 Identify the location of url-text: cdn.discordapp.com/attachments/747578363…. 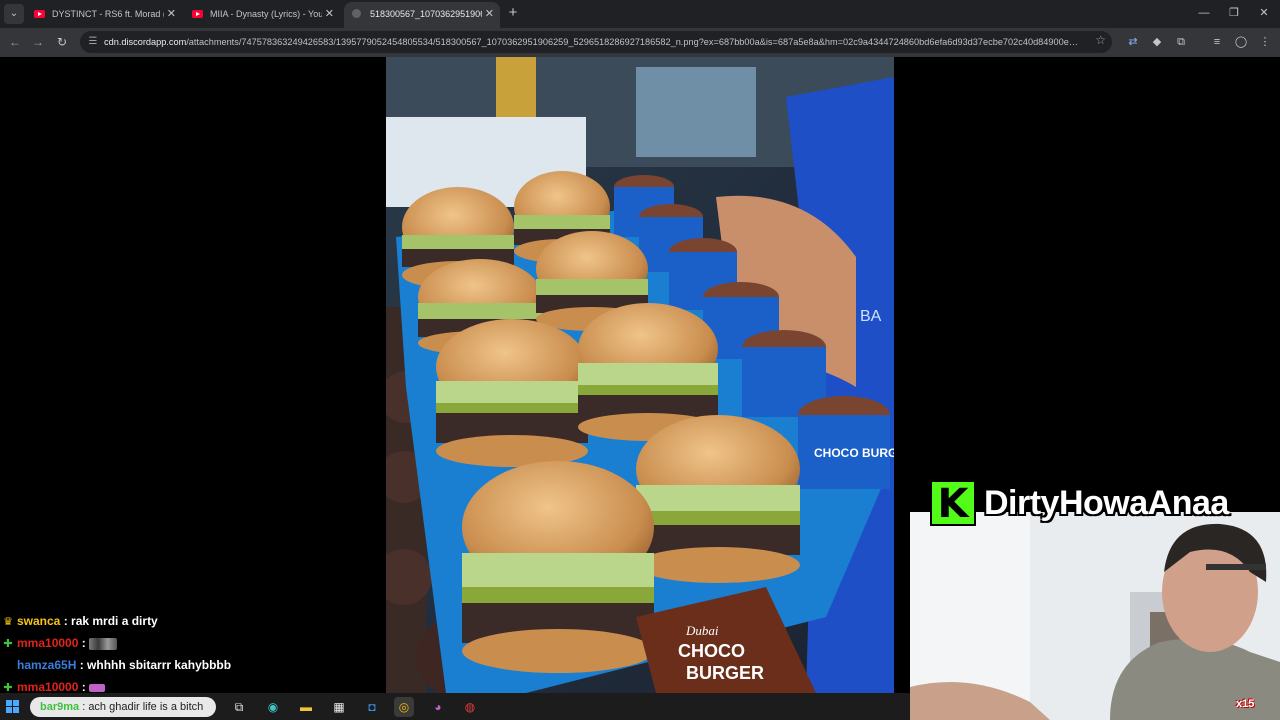
(592, 42).